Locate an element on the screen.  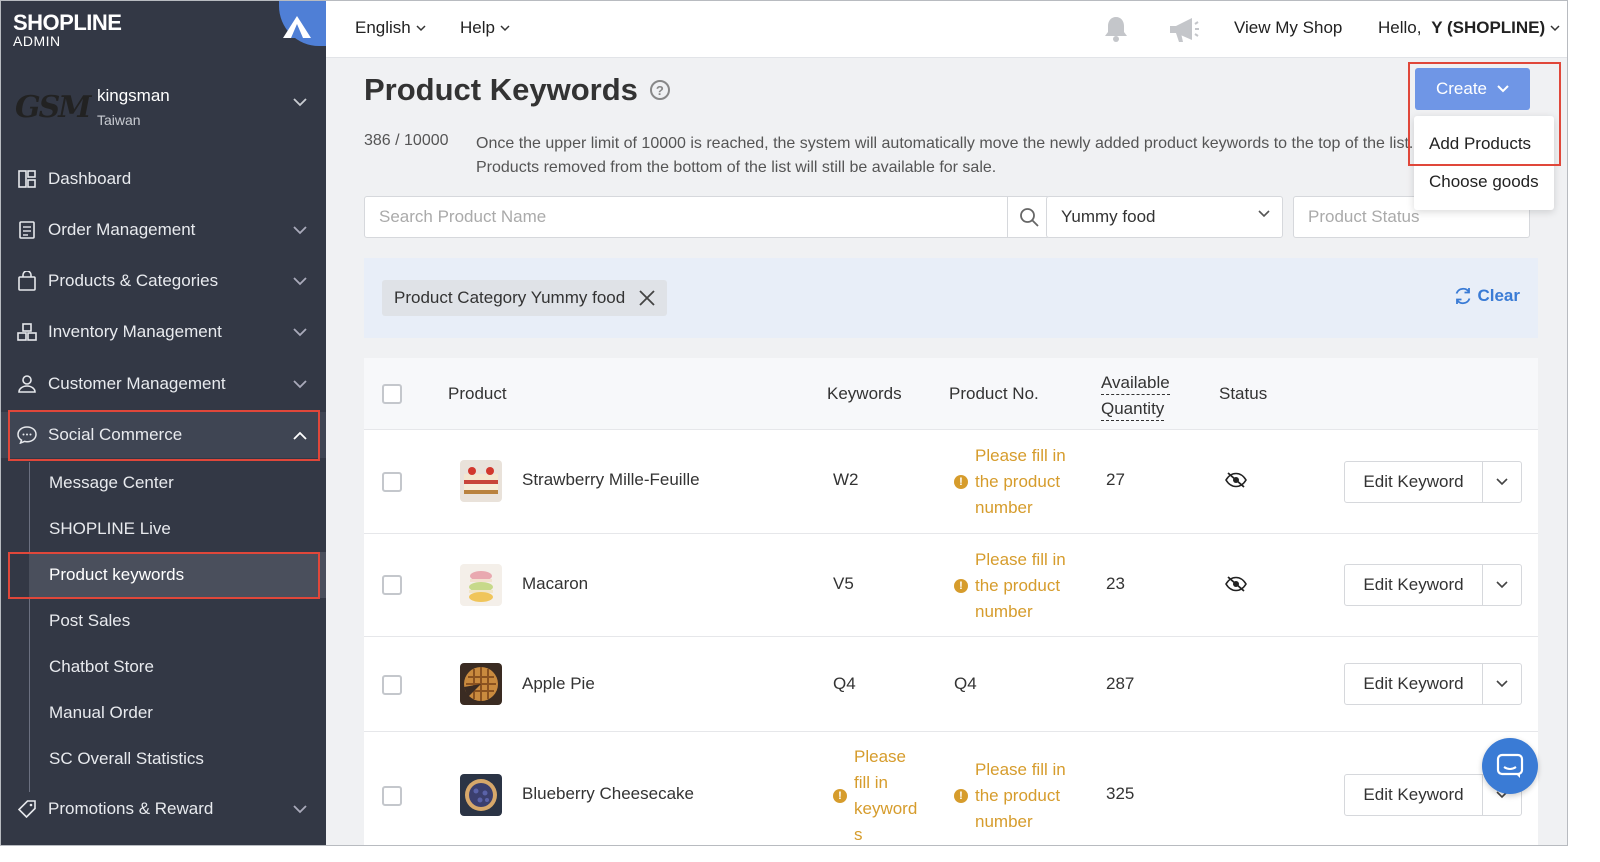
create-button: Create is located at coordinates (1472, 89).